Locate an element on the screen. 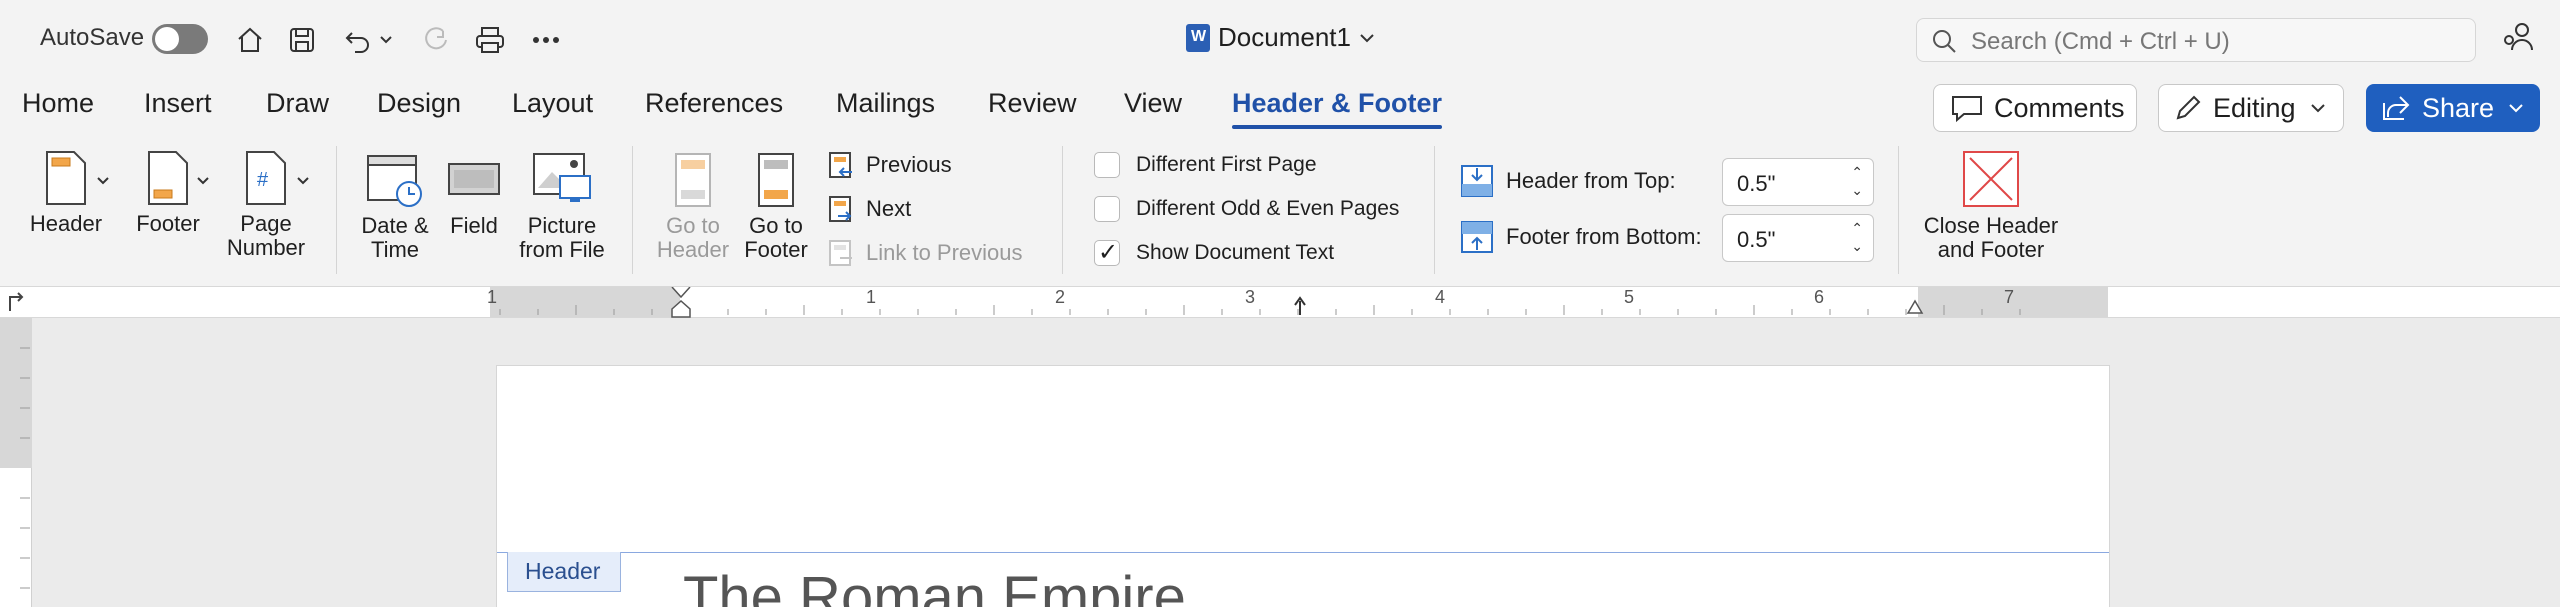  close-label-2: and Footer is located at coordinates (1991, 249).